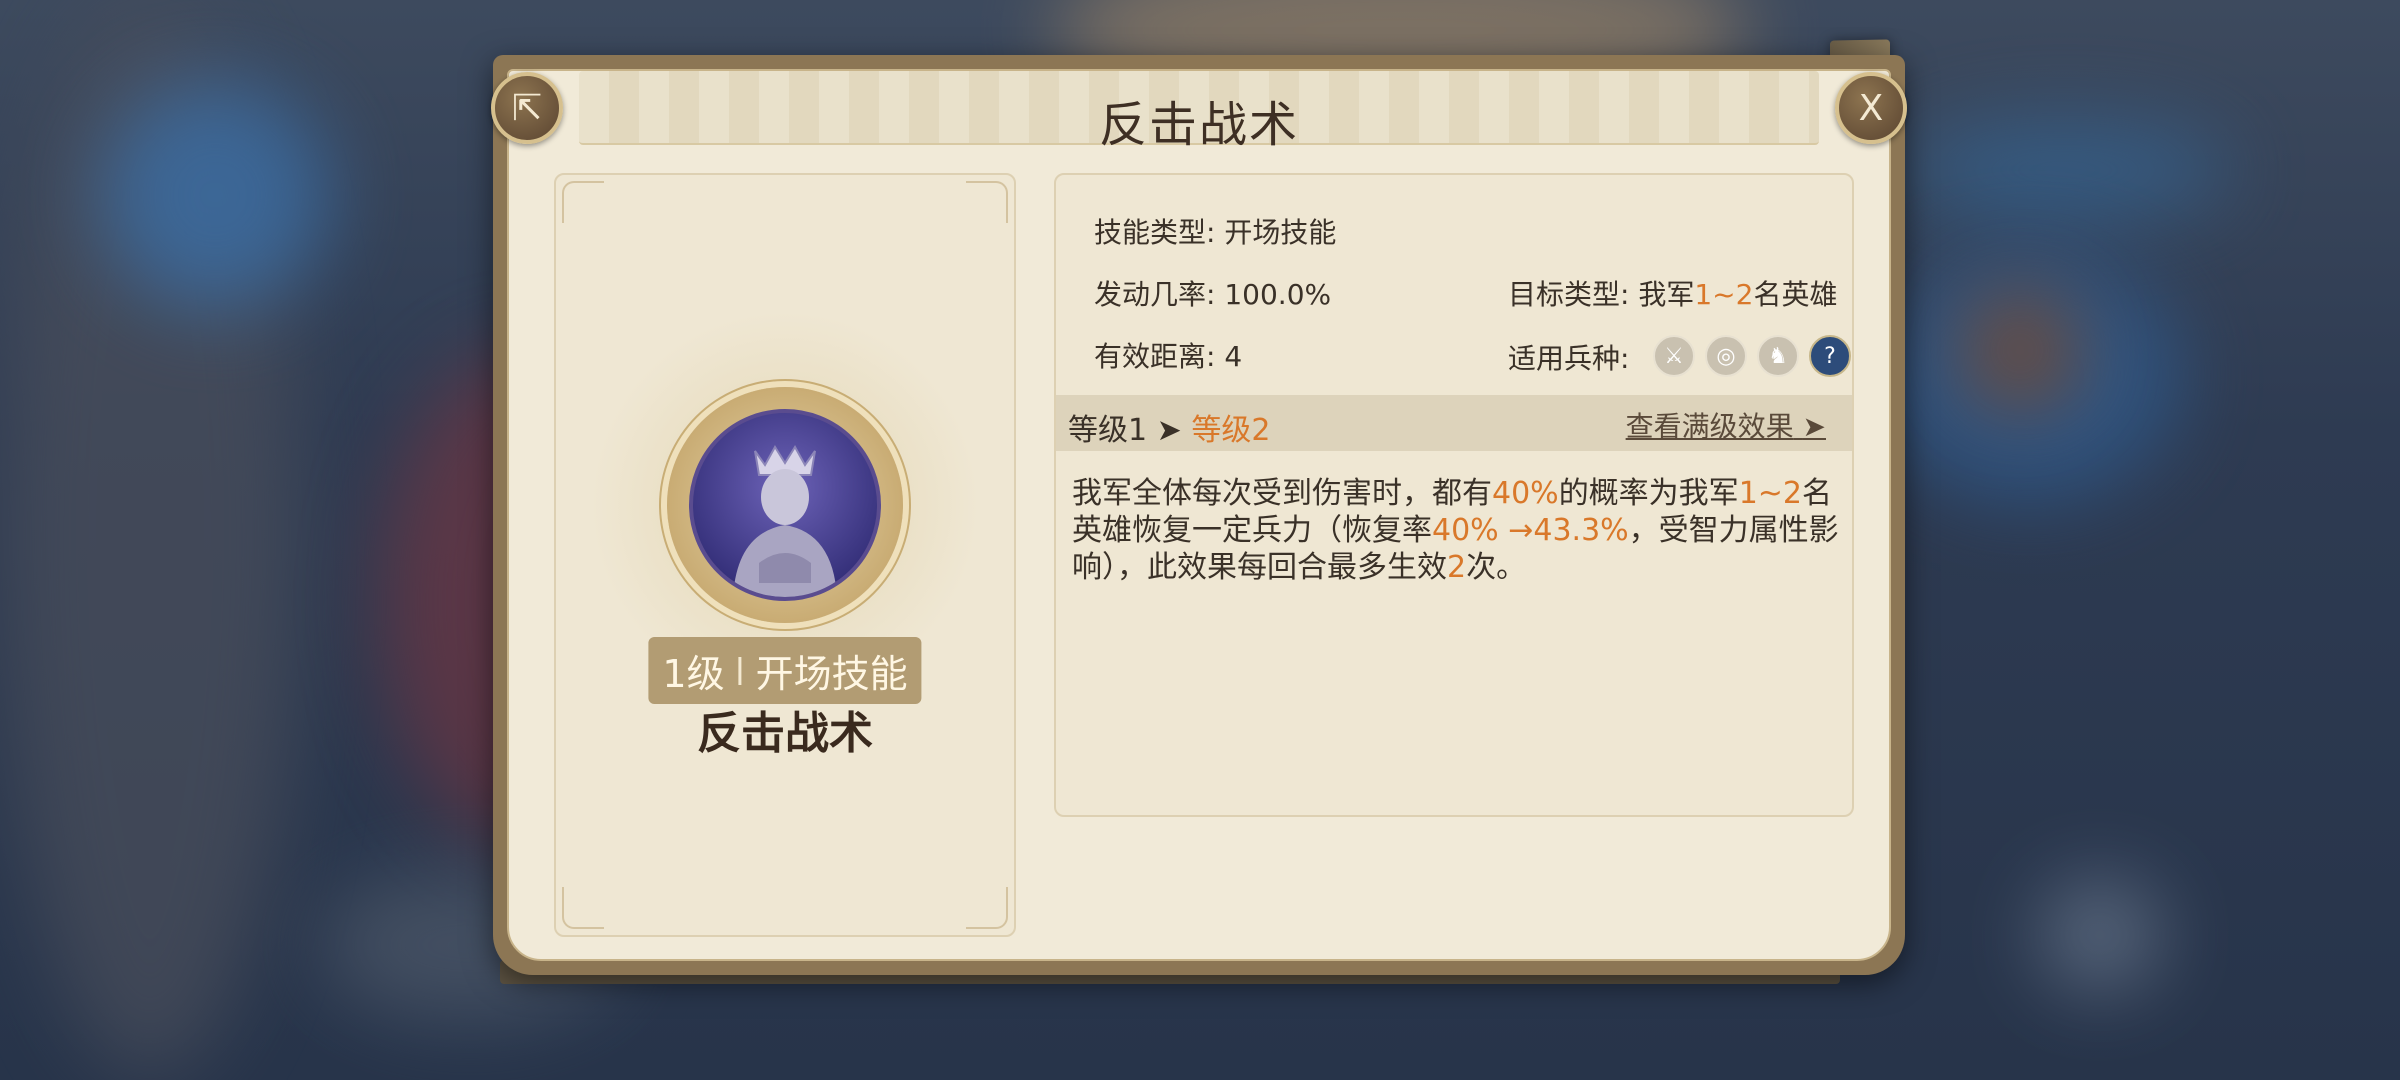 This screenshot has height=1080, width=2400. What do you see at coordinates (1569, 294) in the screenshot?
I see `target-type-label: 目标类型:` at bounding box center [1569, 294].